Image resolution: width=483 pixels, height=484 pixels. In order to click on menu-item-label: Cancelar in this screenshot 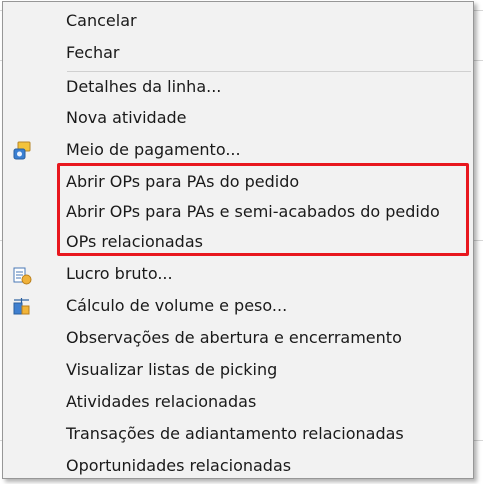, I will do `click(101, 20)`.